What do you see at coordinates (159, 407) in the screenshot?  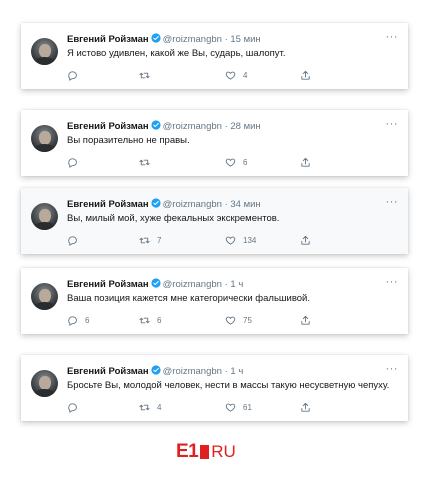 I see `retweet-count: 4` at bounding box center [159, 407].